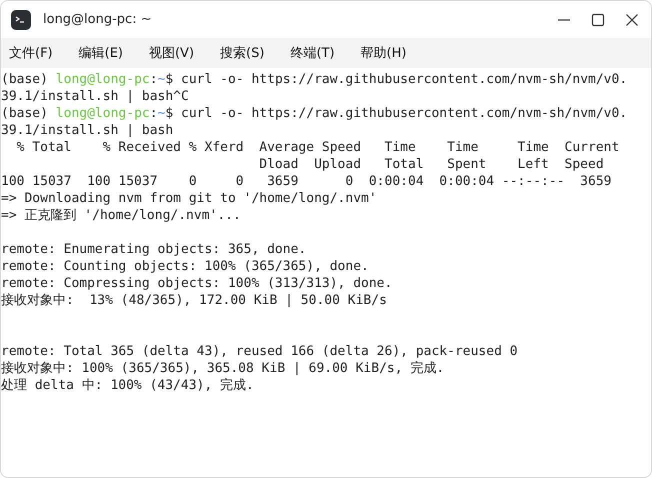 Image resolution: width=652 pixels, height=478 pixels. I want to click on terminal-line: => Downloading nvm from git to '/home/long/.nvm', so click(189, 198).